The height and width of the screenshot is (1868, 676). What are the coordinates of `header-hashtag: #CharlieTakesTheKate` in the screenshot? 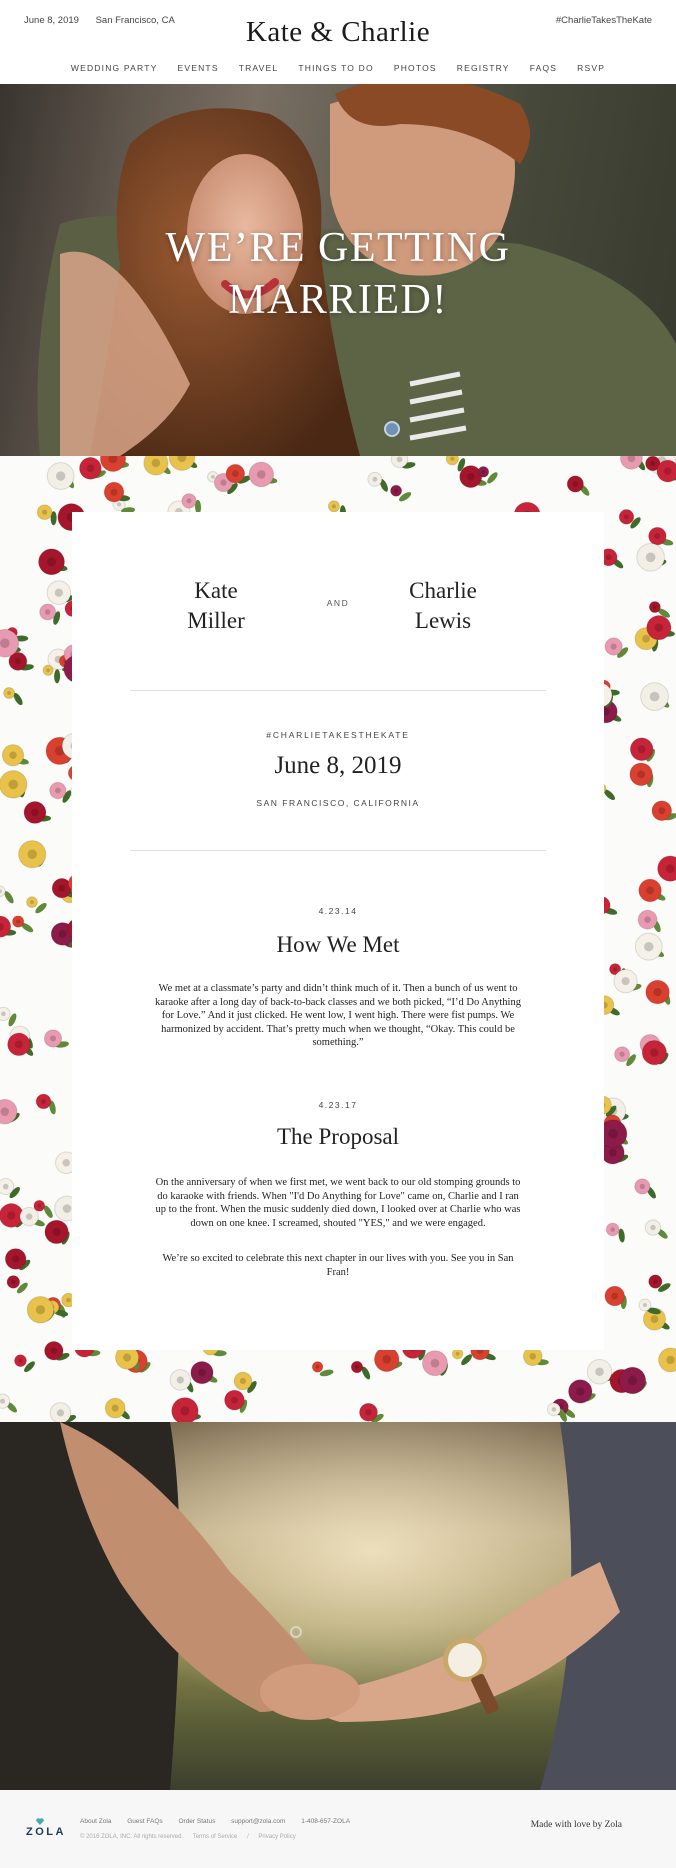 It's located at (603, 20).